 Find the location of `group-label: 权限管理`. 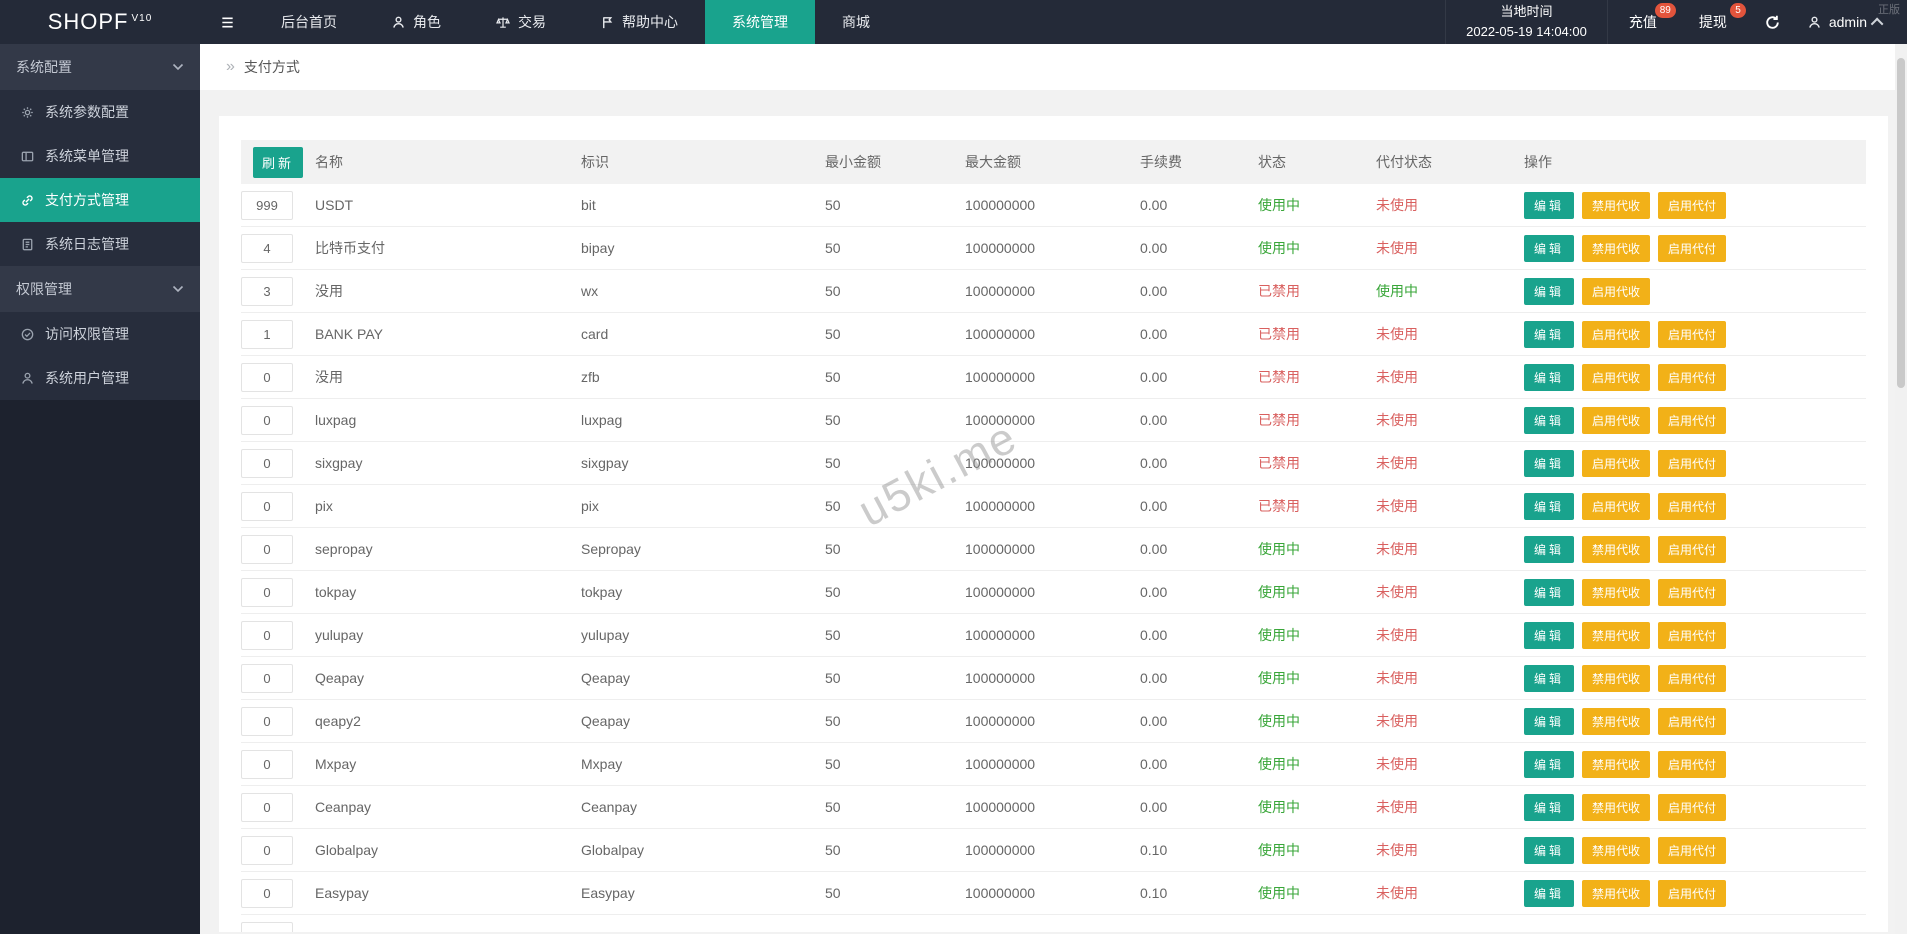

group-label: 权限管理 is located at coordinates (44, 289).